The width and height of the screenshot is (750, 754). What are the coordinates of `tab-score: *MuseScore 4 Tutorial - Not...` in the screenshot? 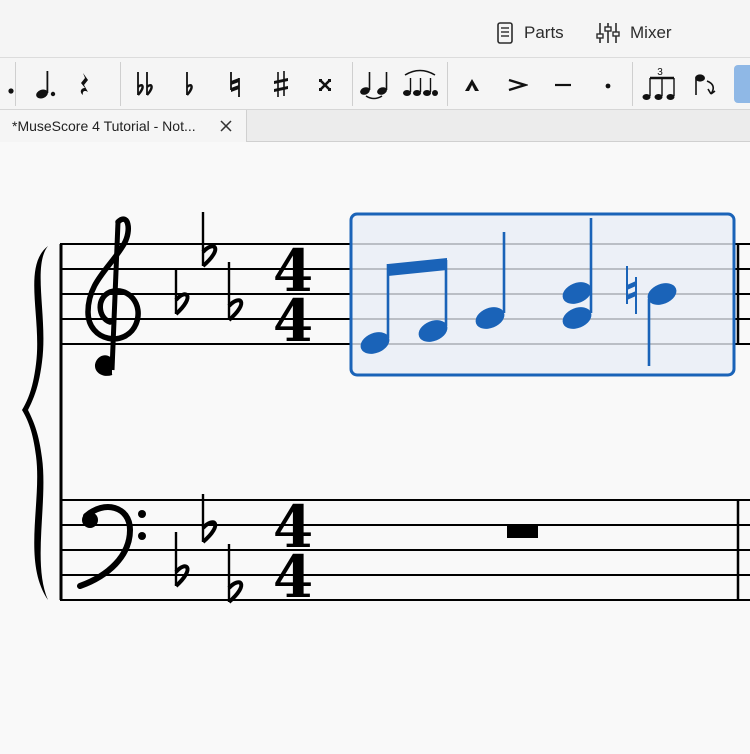 It's located at (123, 126).